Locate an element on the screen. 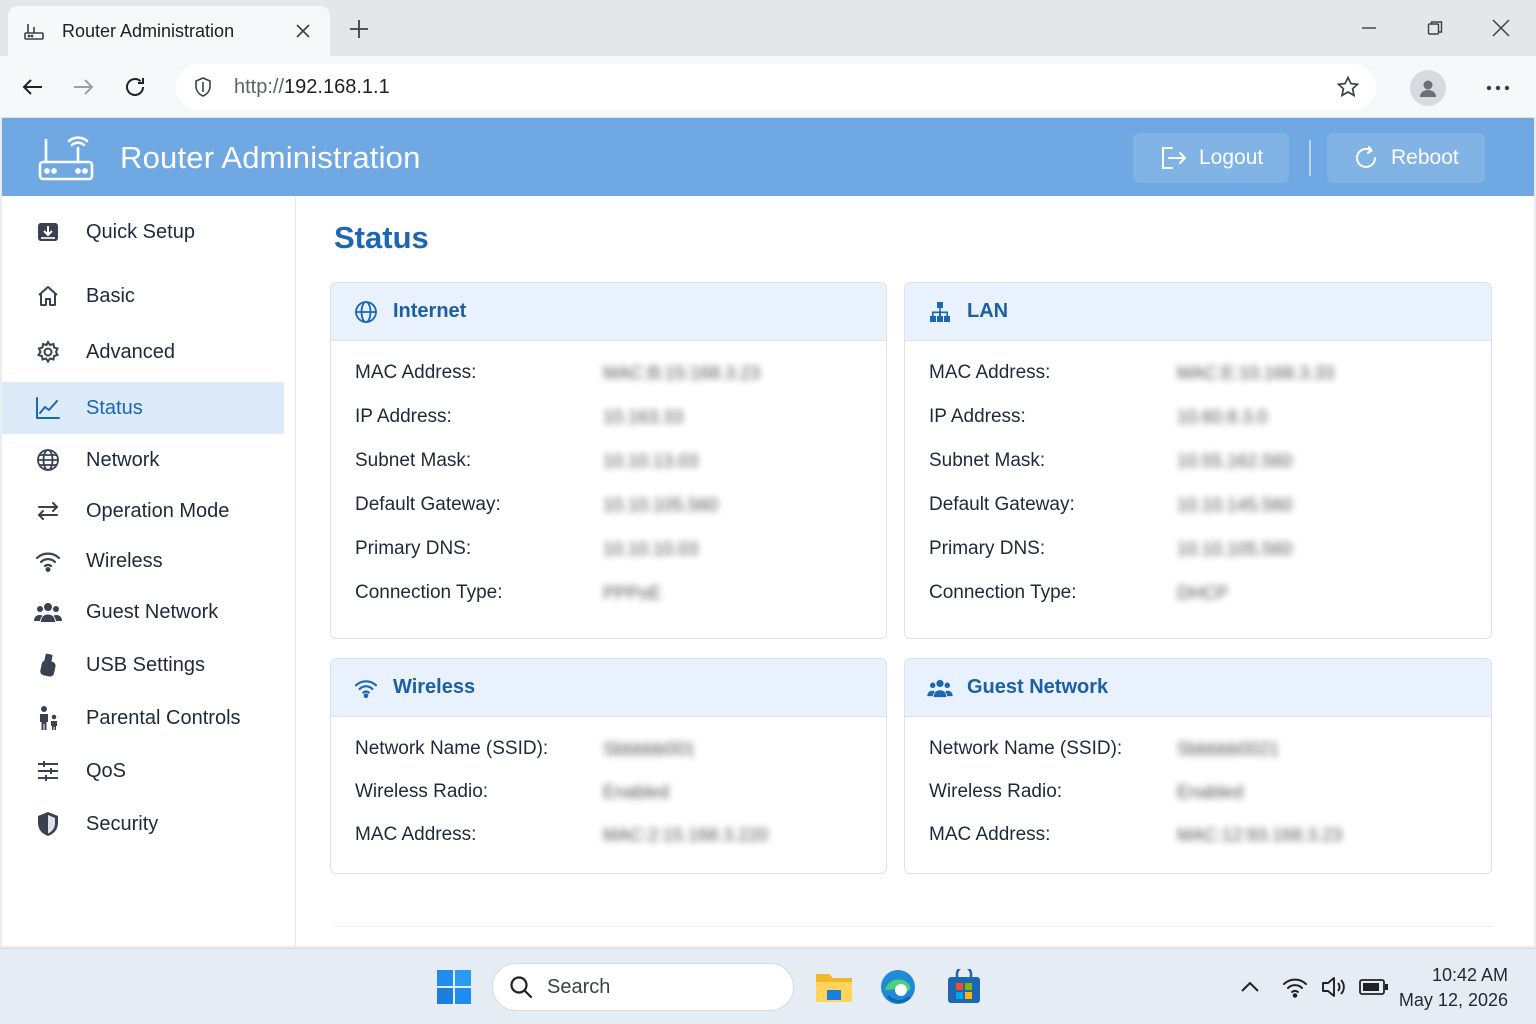 This screenshot has width=1536, height=1024. info-row: Default Gateway: 10.10.145.560 is located at coordinates (1110, 505).